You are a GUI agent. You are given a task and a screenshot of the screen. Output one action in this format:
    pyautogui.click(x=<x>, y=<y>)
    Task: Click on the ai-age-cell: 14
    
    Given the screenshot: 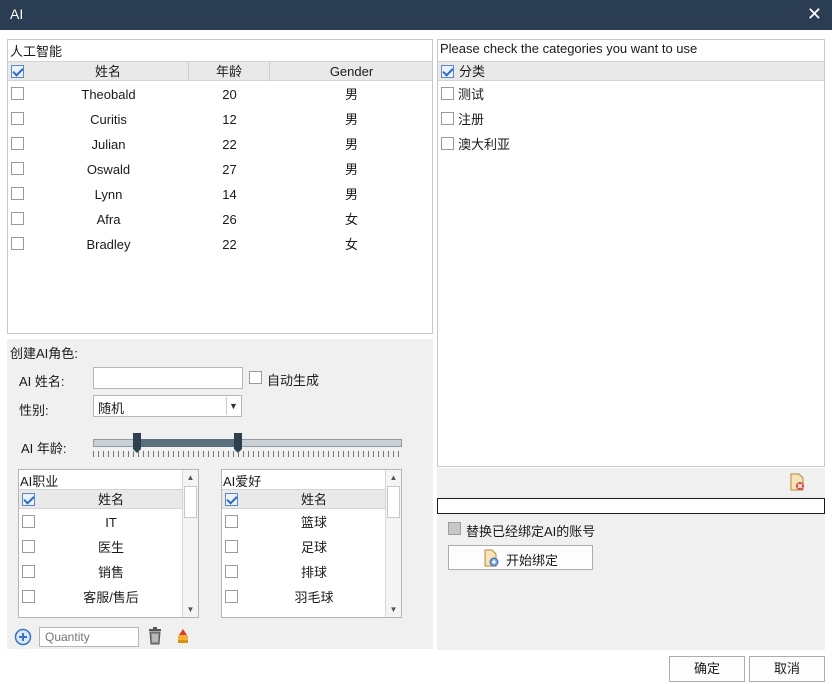 What is the action you would take?
    pyautogui.click(x=229, y=194)
    